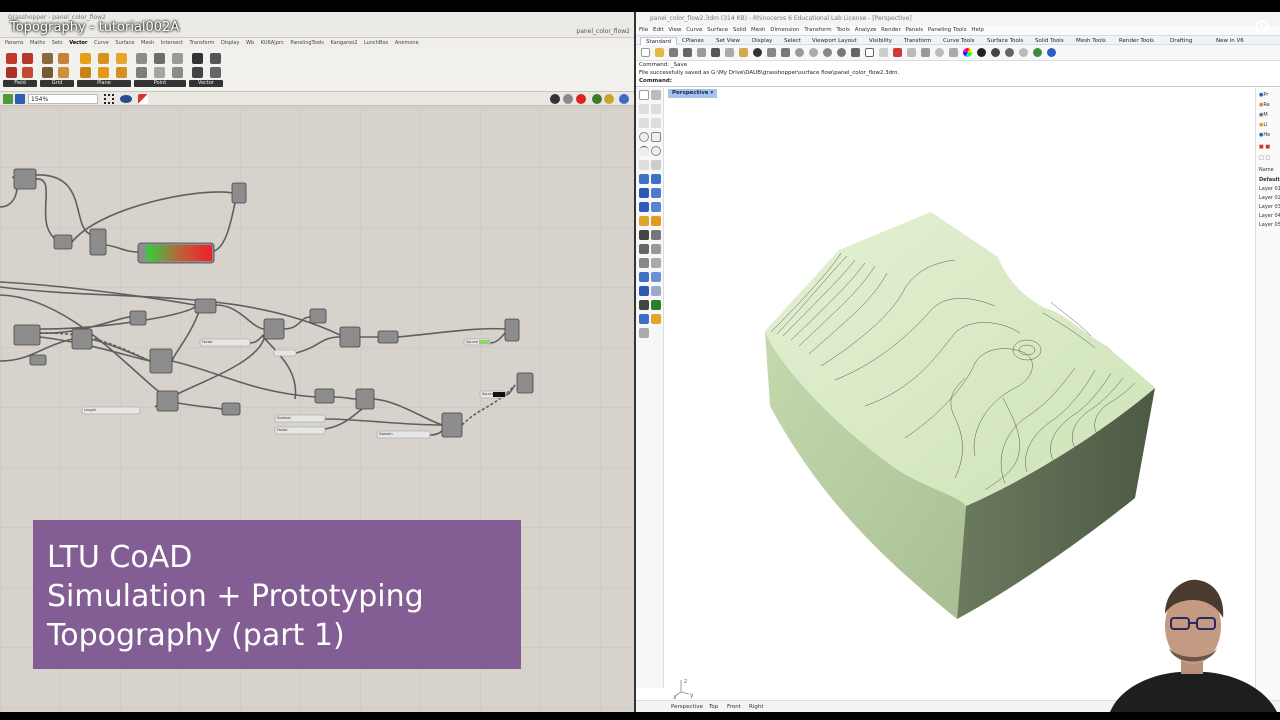 The image size is (1280, 720). What do you see at coordinates (597, 99) in the screenshot?
I see `preview-selected-icon` at bounding box center [597, 99].